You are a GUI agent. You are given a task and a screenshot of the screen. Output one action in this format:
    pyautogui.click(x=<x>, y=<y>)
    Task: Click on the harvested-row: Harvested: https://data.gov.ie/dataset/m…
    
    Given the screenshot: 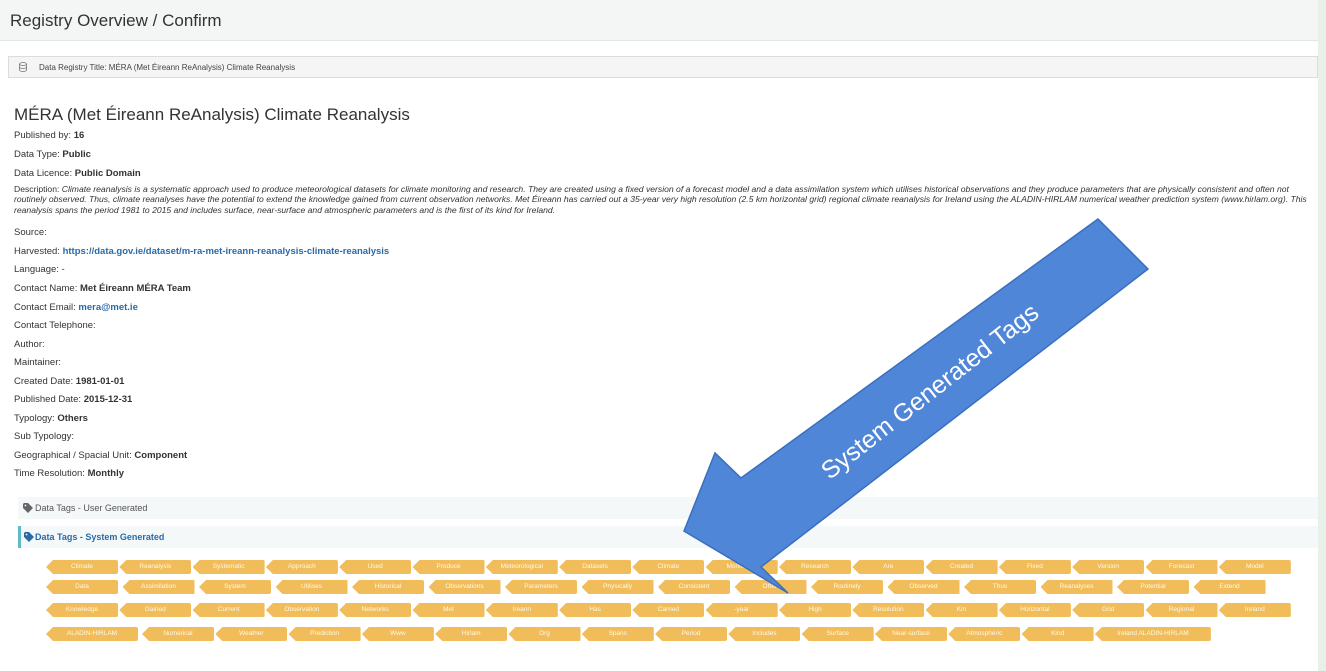 What is the action you would take?
    pyautogui.click(x=201, y=251)
    